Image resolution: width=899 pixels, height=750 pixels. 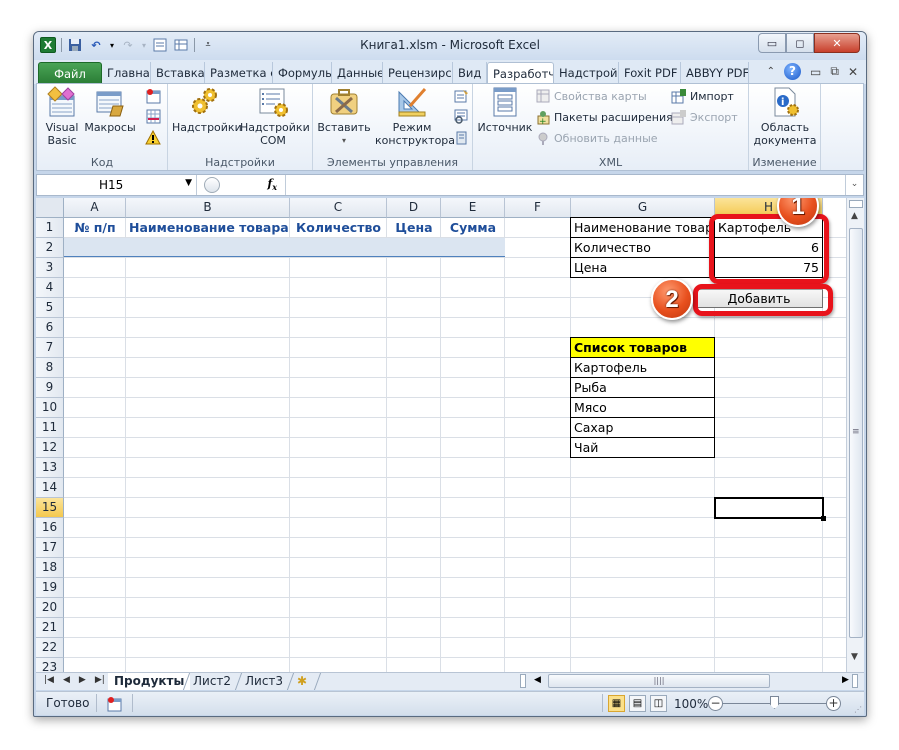 I want to click on document-panel-button: i Область документа, so click(x=785, y=116).